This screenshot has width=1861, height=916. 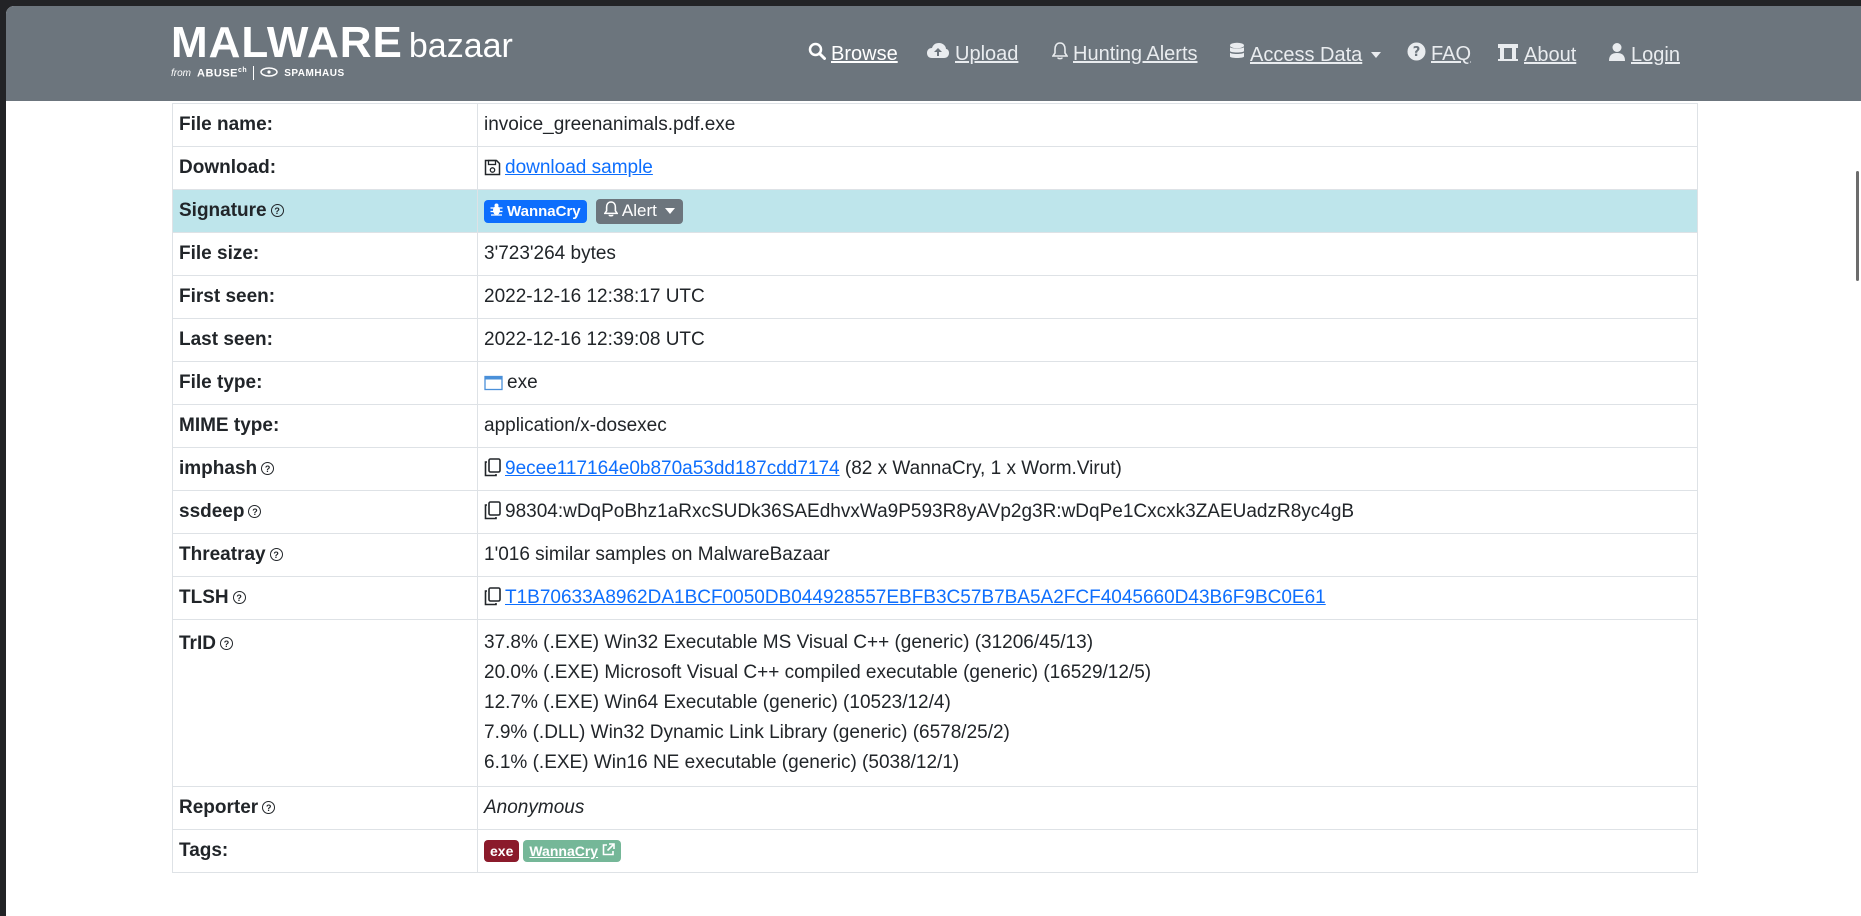 I want to click on ssdeep-label-cell: ssdeep?, so click(x=325, y=512).